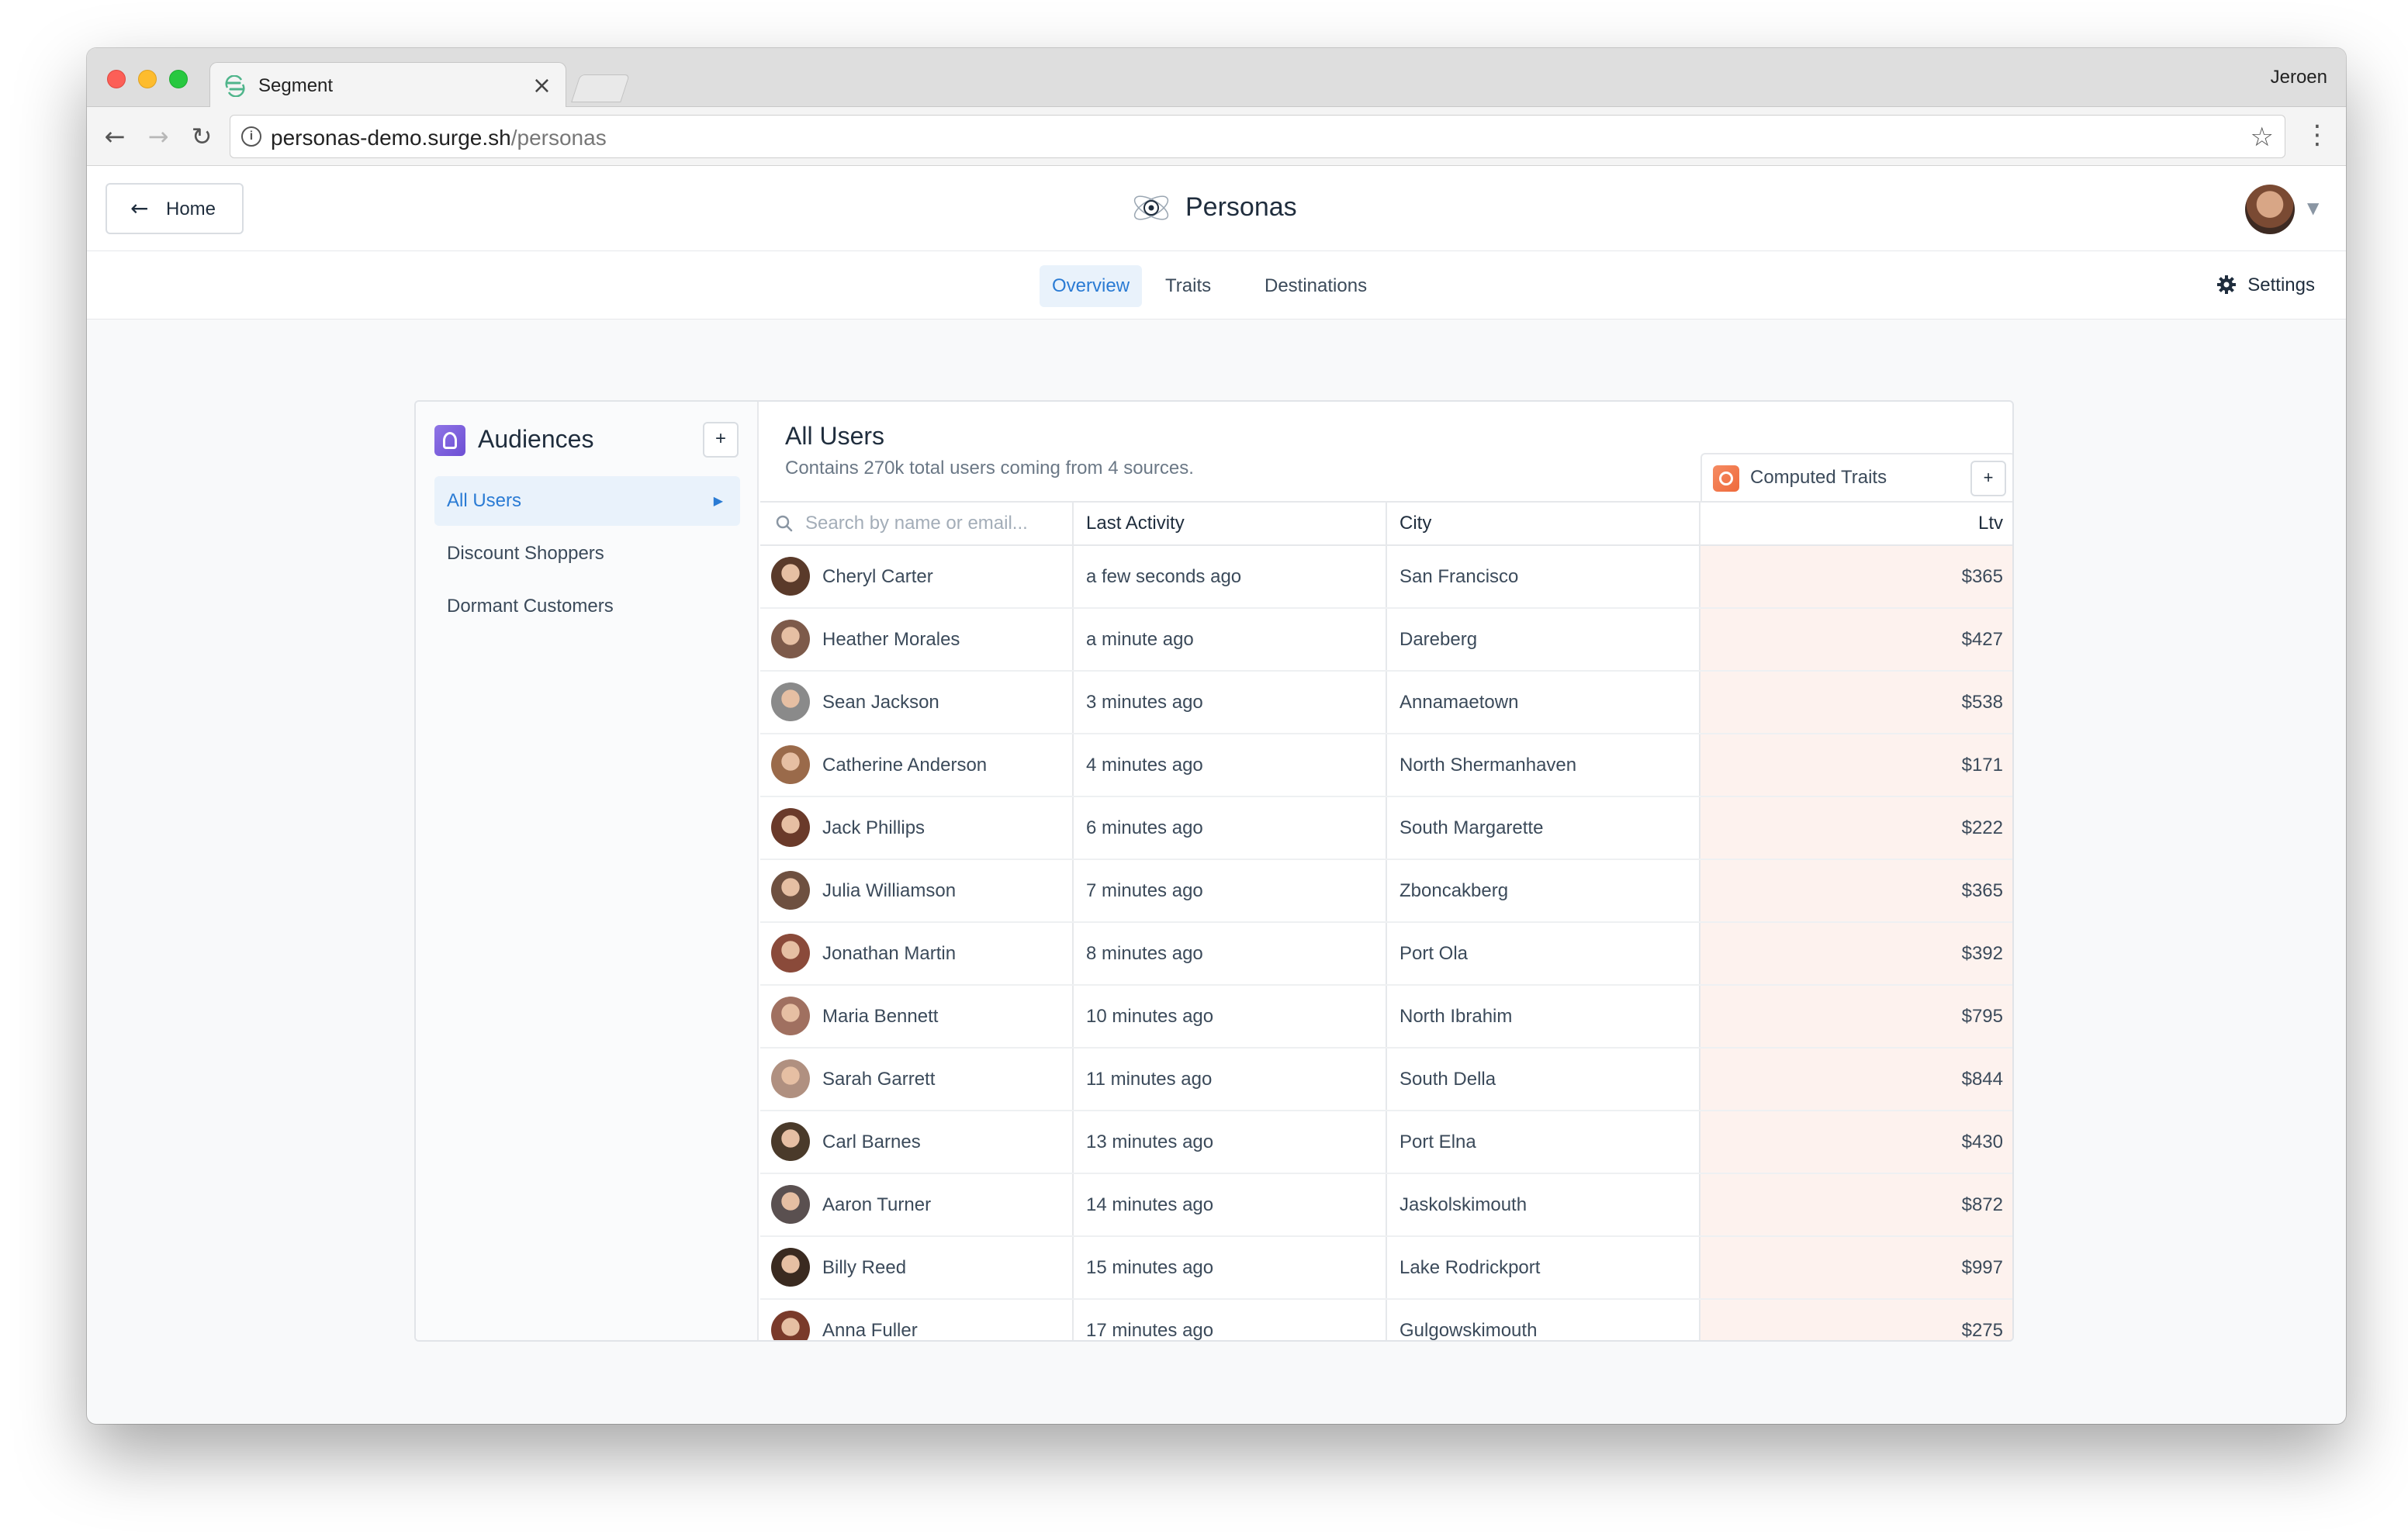 The width and height of the screenshot is (2408, 1534). I want to click on column-header-ltv: Ltv, so click(1856, 523).